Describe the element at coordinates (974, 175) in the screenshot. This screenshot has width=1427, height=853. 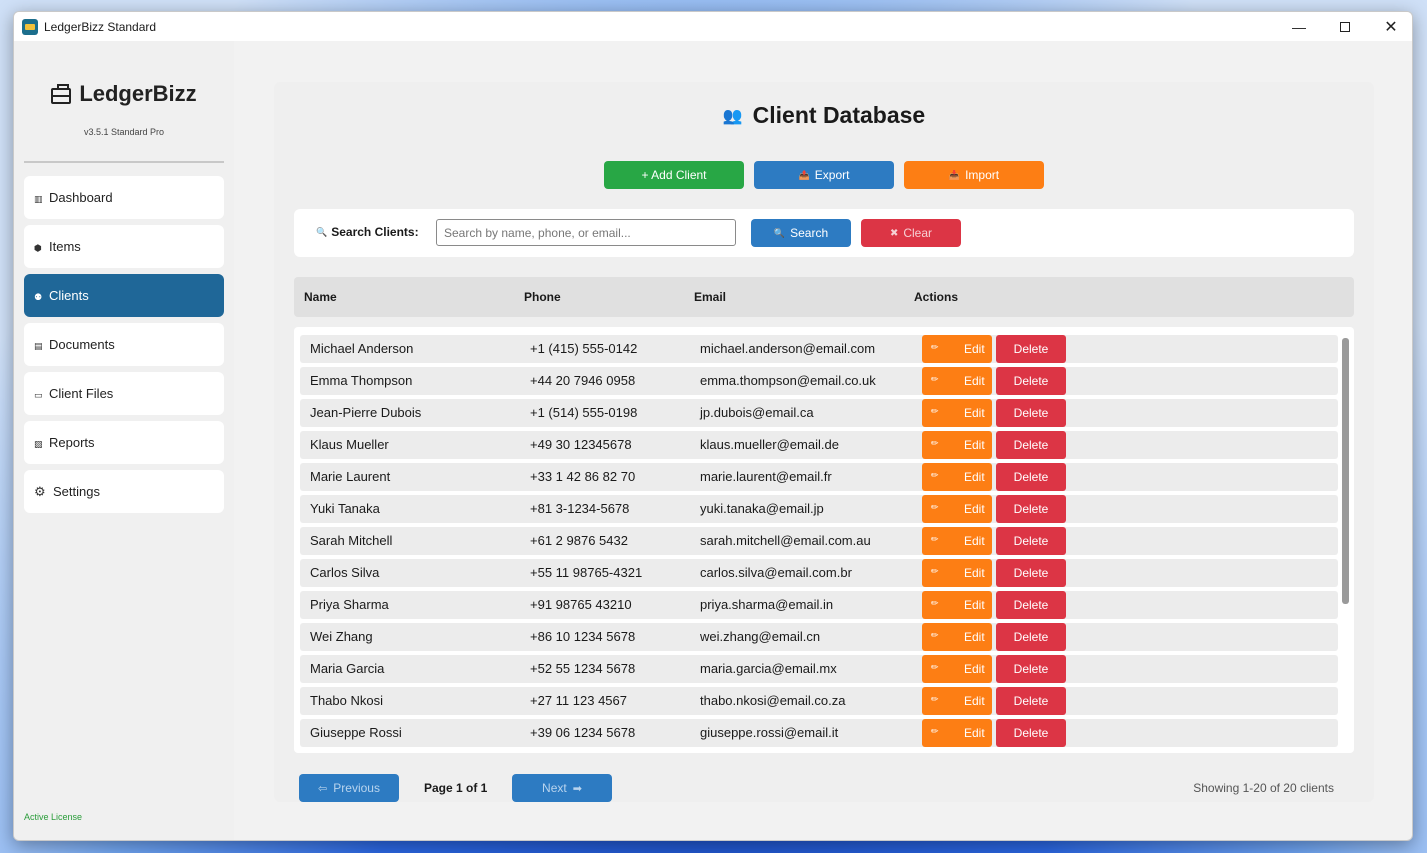
I see `import-button: 📥 Import` at that location.